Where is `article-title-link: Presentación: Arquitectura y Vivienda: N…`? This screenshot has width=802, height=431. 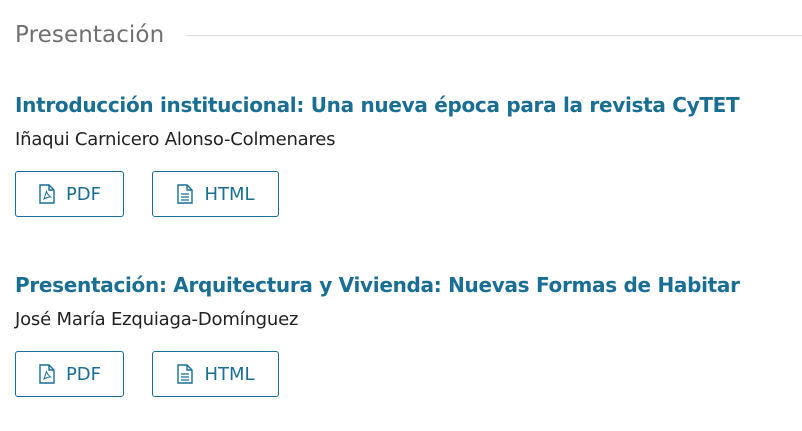
article-title-link: Presentación: Arquitectura y Vivienda: N… is located at coordinates (405, 285).